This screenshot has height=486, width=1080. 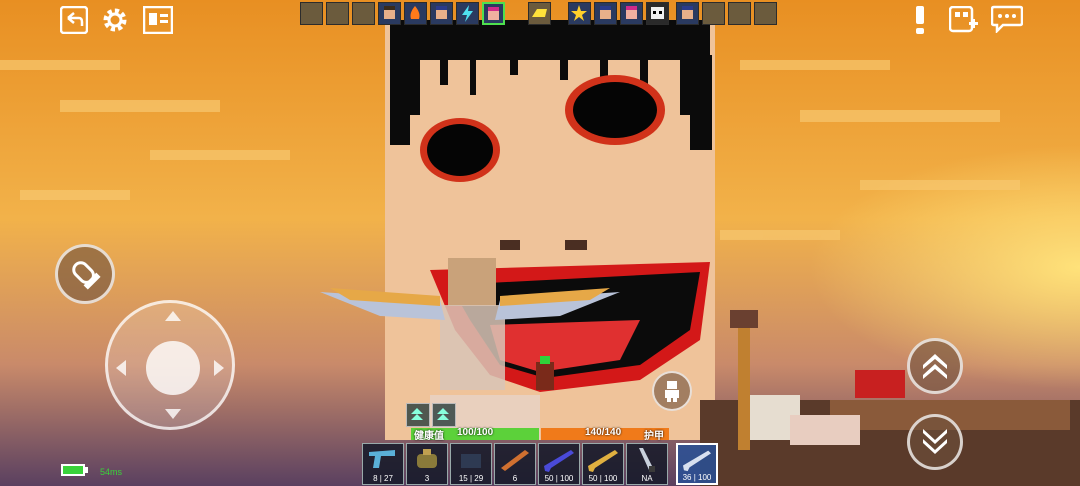 I want to click on hotbar-slot-skull, so click(x=657, y=13).